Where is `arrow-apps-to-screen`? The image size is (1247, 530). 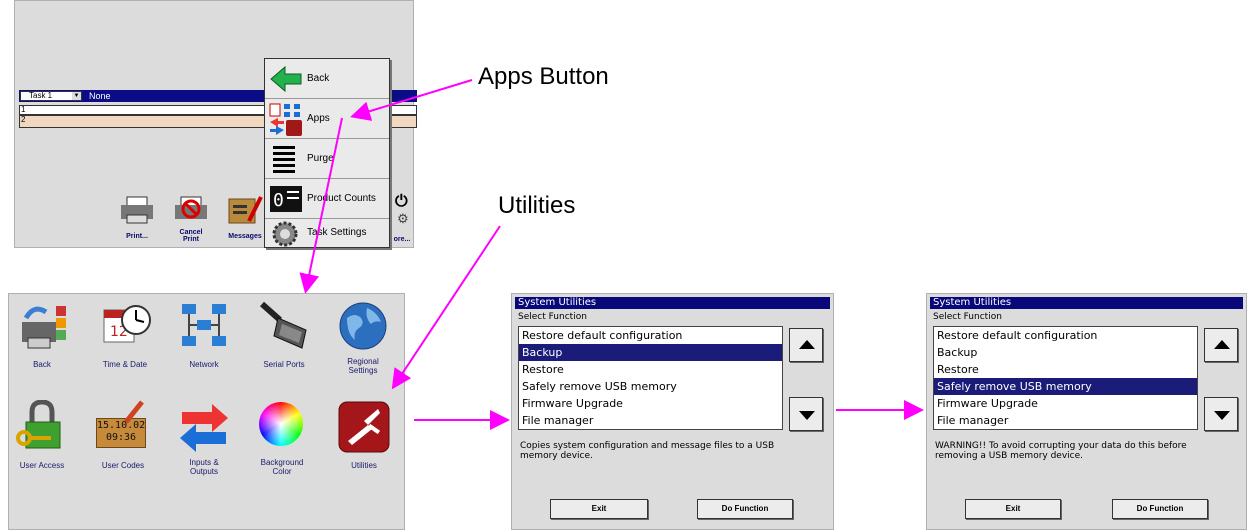
arrow-apps-to-screen is located at coordinates (321, 205).